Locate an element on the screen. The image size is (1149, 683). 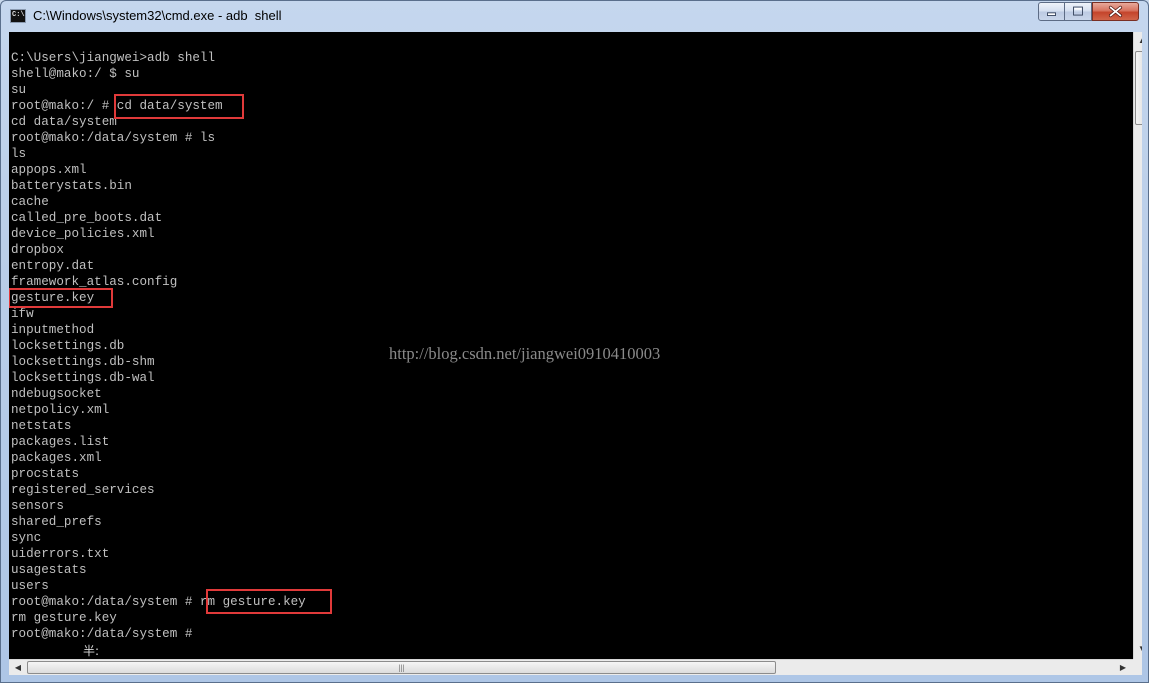
horizontal-scroll-thumb: ||| is located at coordinates (401, 667).